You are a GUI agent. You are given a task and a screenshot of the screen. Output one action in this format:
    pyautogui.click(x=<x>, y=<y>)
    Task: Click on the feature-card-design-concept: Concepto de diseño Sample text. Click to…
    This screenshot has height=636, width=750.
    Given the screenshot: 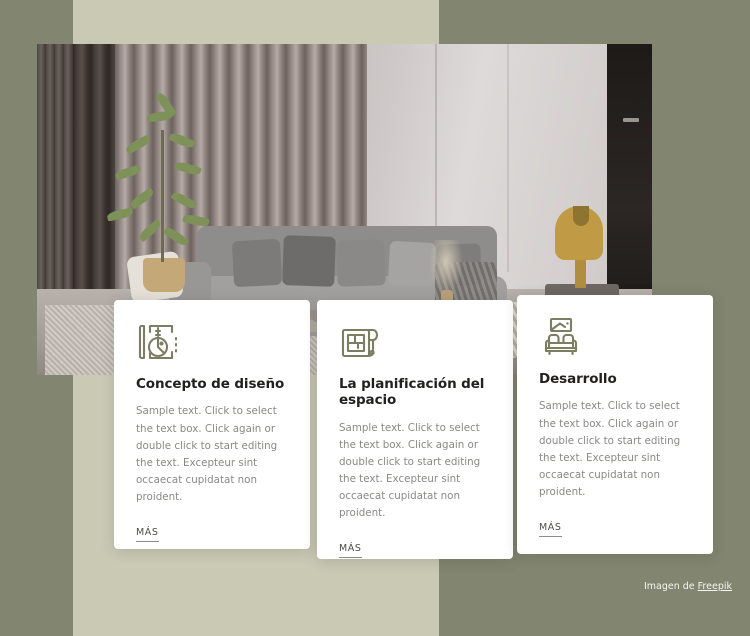 What is the action you would take?
    pyautogui.click(x=212, y=424)
    